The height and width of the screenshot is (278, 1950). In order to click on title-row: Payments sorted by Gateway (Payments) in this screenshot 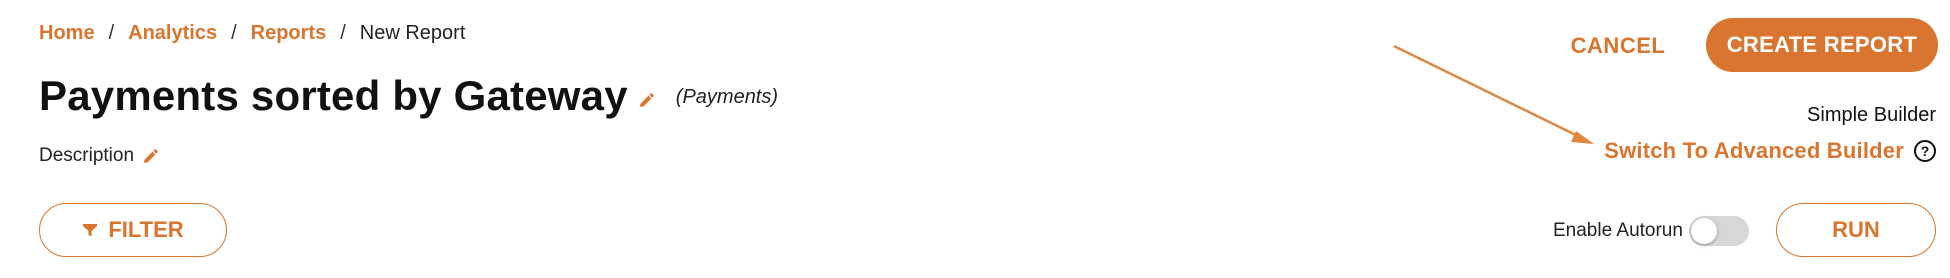, I will do `click(408, 96)`.